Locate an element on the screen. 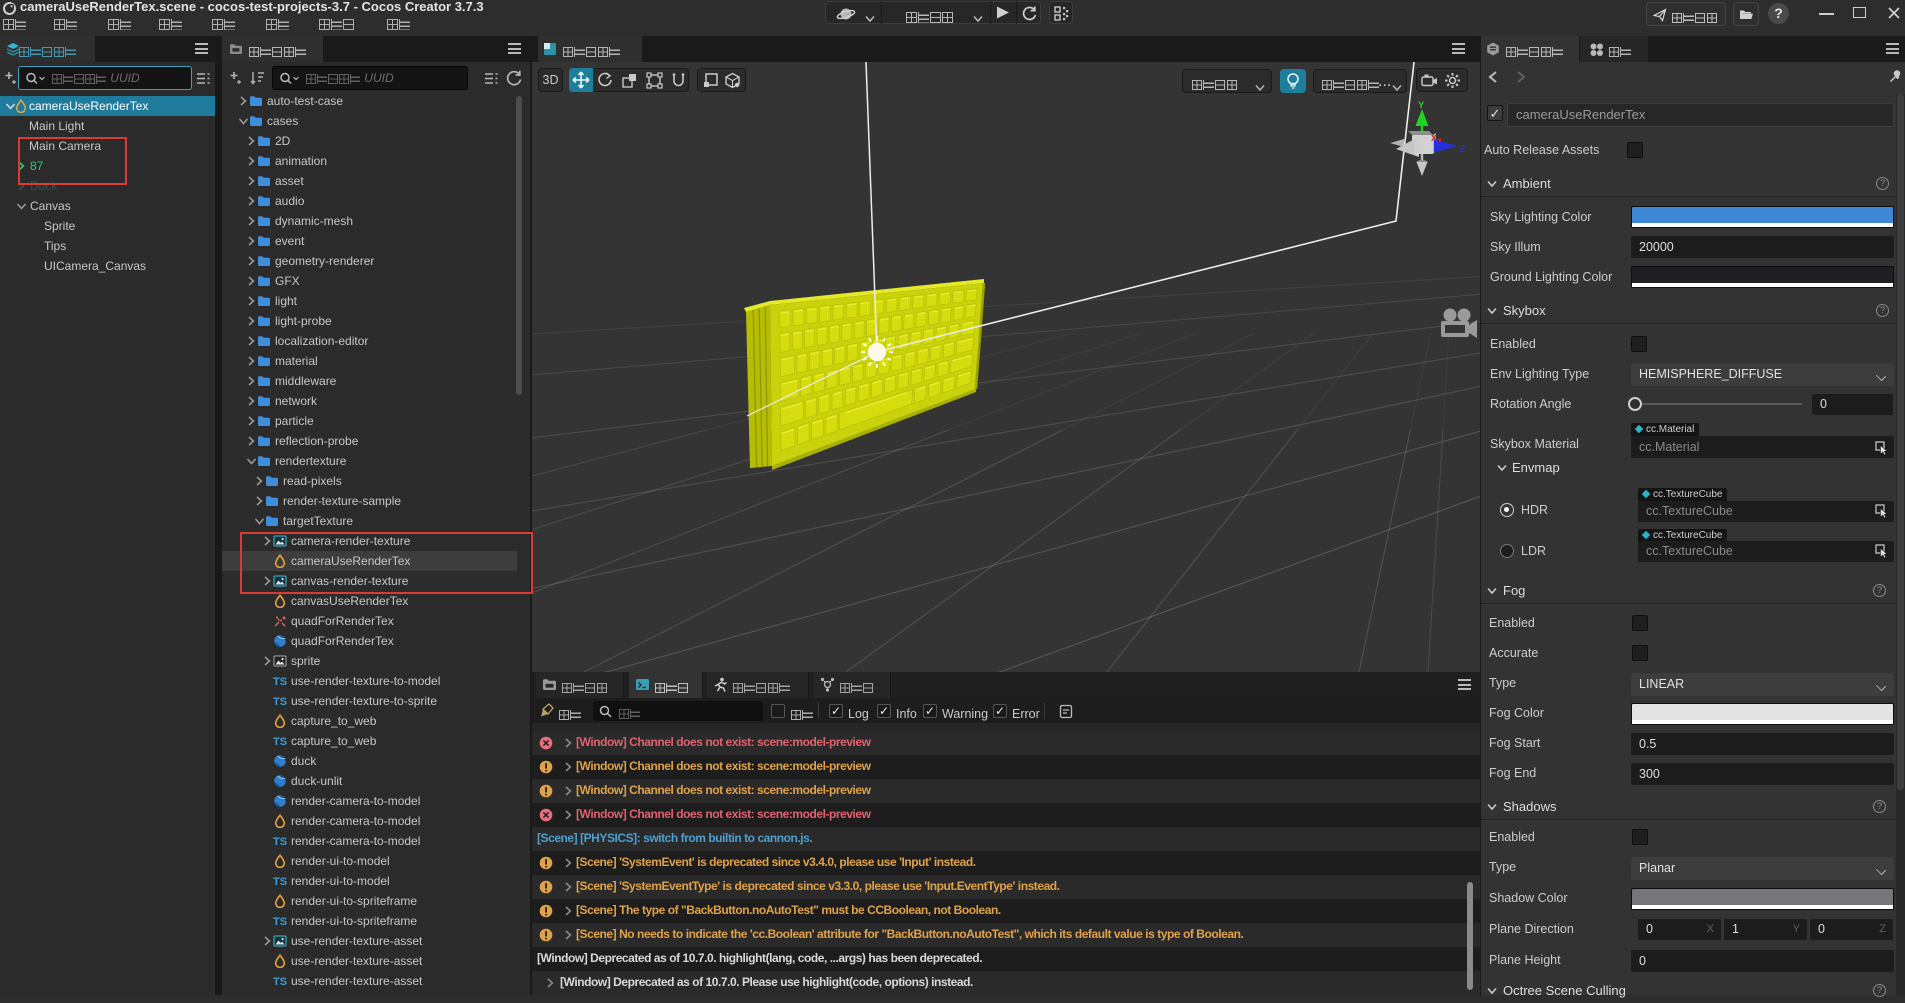  svg-text: Y is located at coordinates (1421, 105).